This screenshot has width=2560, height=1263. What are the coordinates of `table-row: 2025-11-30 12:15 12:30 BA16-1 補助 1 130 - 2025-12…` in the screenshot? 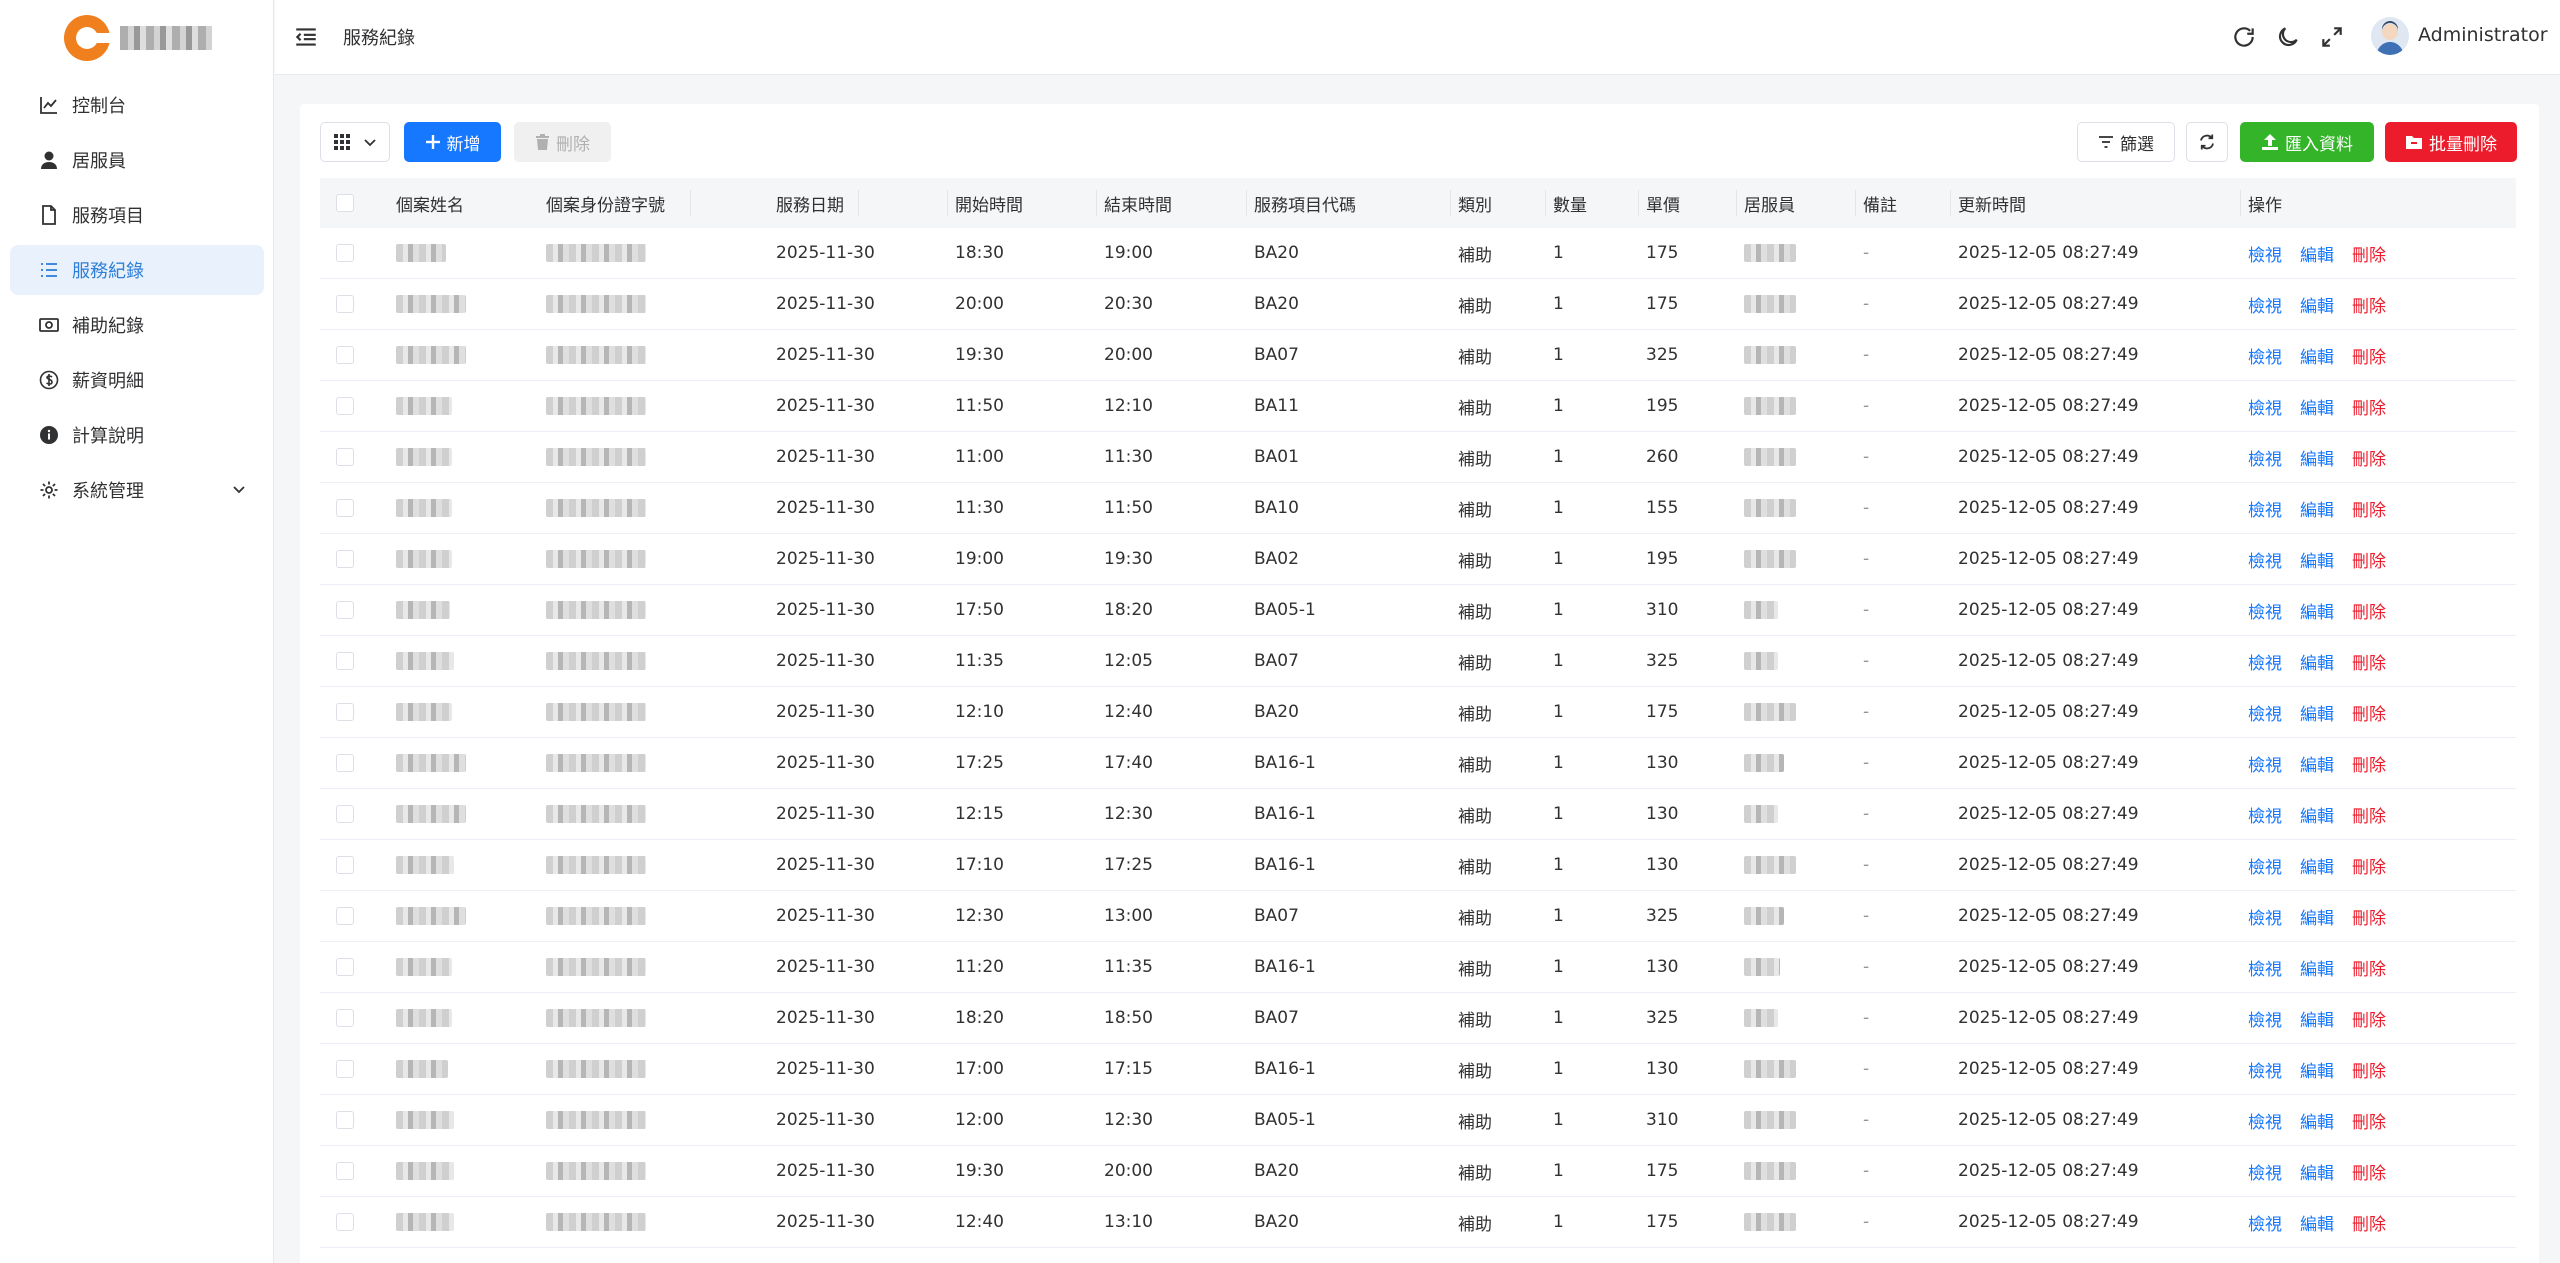 It's located at (1418, 814).